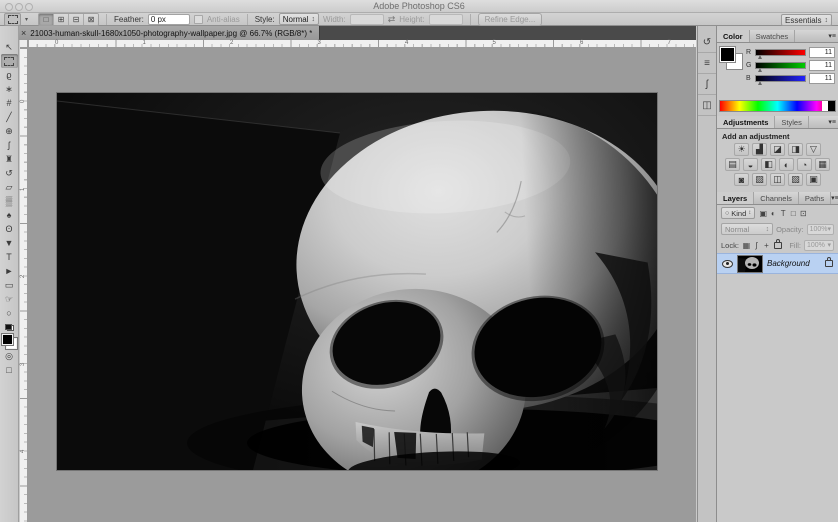 The image size is (838, 522). Describe the element at coordinates (9, 313) in the screenshot. I see `zoom-tool: ○` at that location.